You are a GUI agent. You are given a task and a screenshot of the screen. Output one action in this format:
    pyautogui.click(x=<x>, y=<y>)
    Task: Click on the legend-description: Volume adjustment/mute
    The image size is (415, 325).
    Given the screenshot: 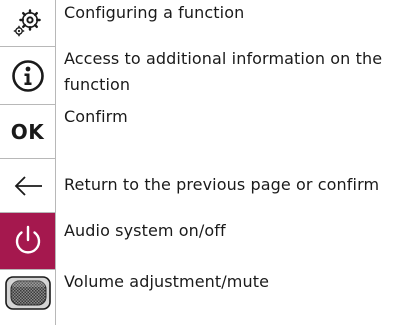 What is the action you would take?
    pyautogui.click(x=167, y=281)
    